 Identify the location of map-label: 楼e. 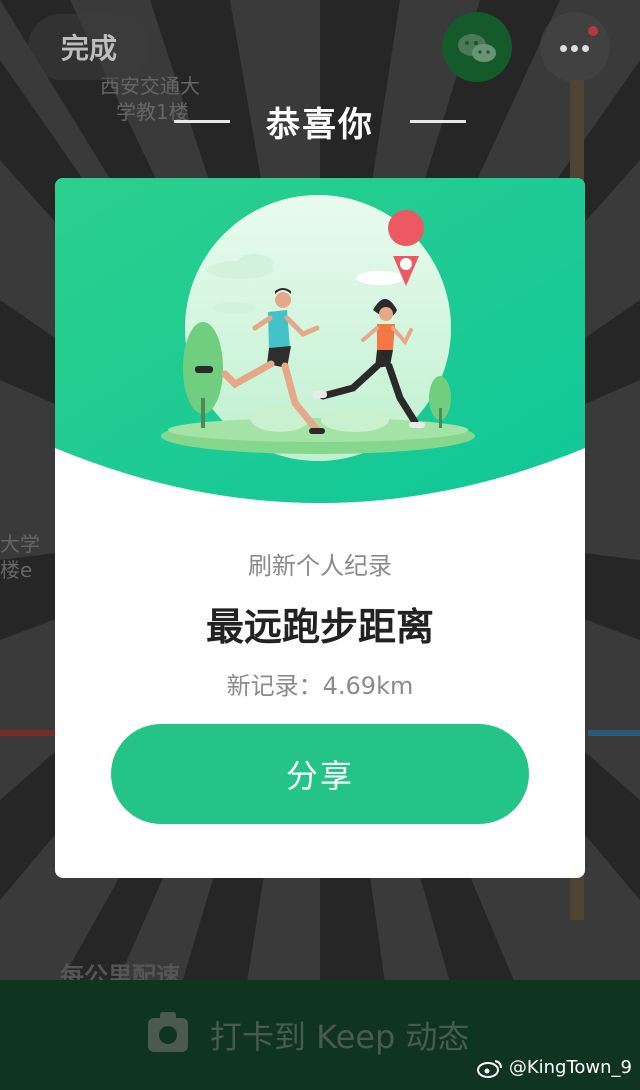
(16, 570).